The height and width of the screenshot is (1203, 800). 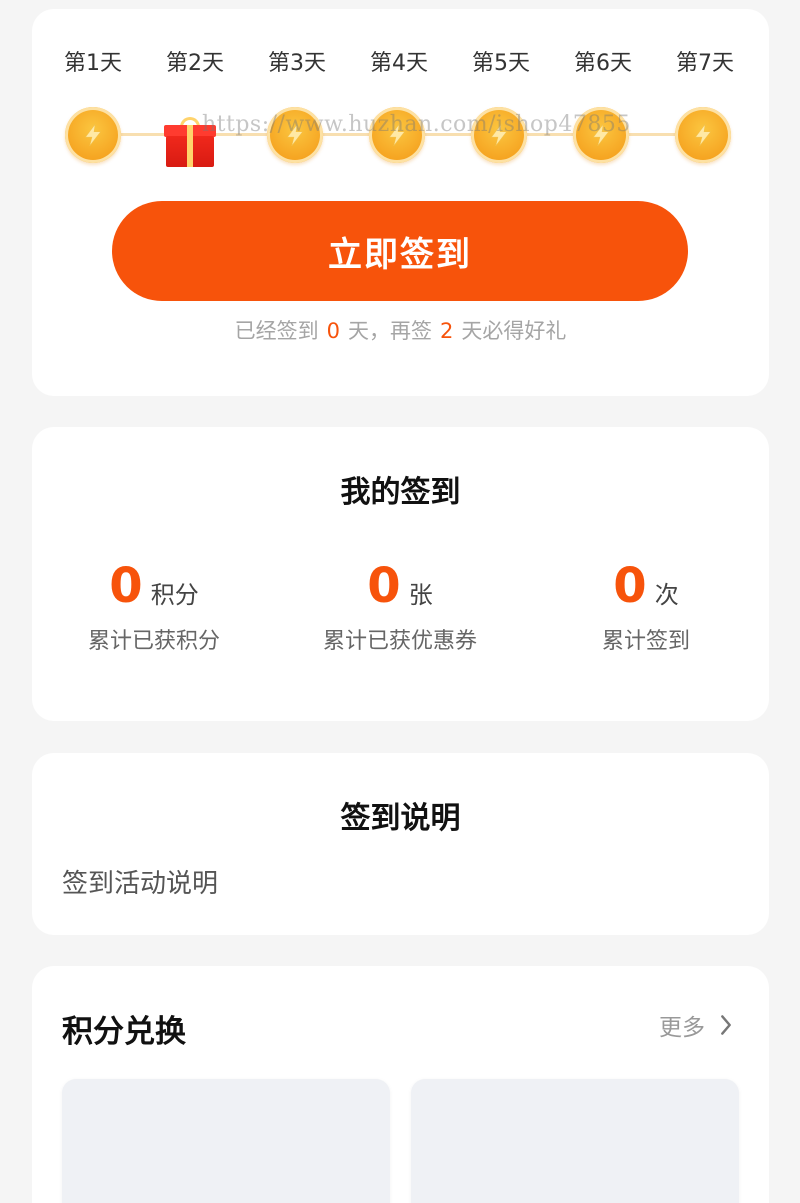 I want to click on signin-tip: 已经签到 0 天，再签 2 天必得好礼, so click(x=400, y=330).